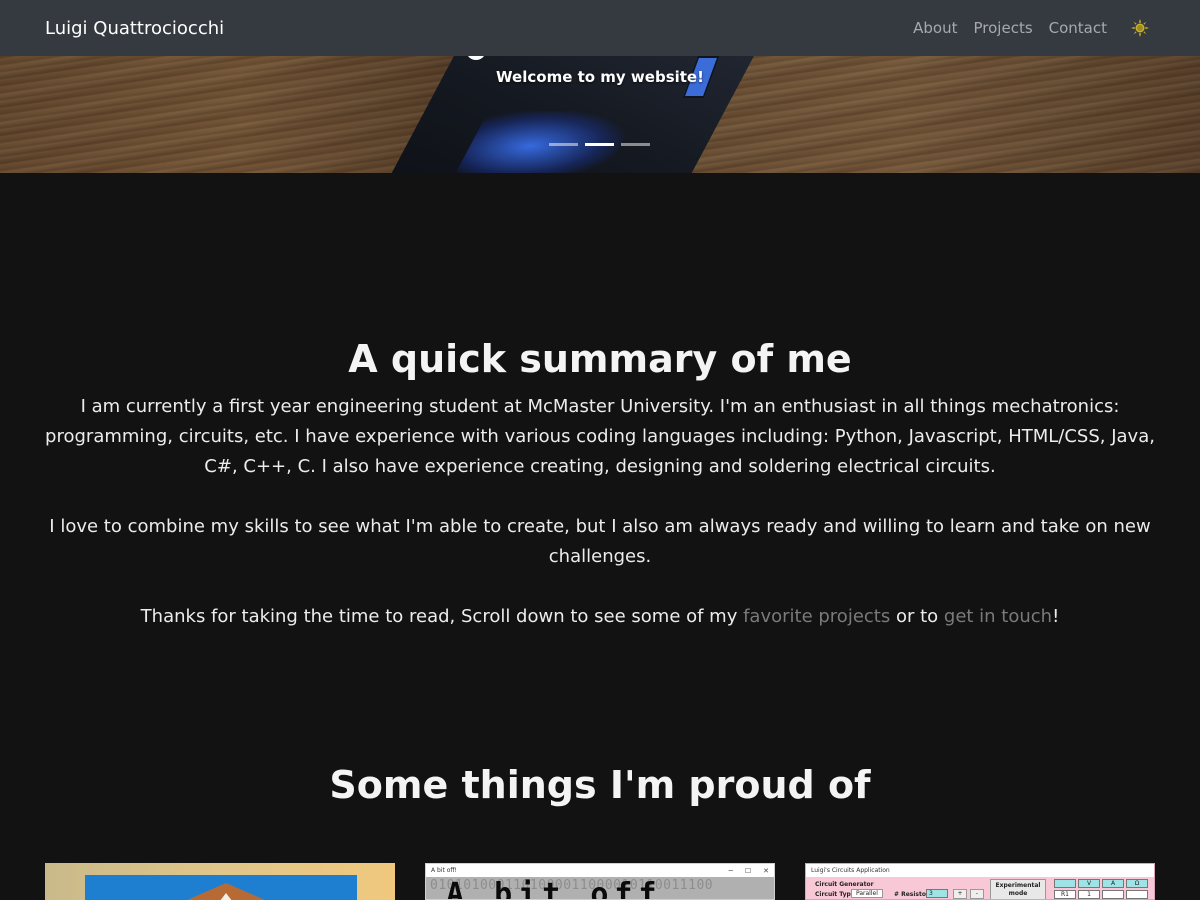 The height and width of the screenshot is (900, 1200). What do you see at coordinates (766, 870) in the screenshot?
I see `close-icon: ✕` at bounding box center [766, 870].